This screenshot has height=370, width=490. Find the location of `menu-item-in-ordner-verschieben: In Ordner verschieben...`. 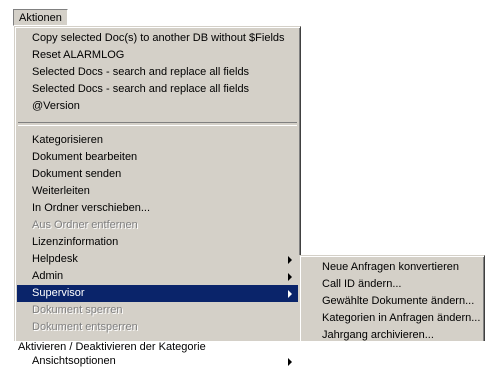

menu-item-in-ordner-verschieben: In Ordner verschieben... is located at coordinates (157, 208).